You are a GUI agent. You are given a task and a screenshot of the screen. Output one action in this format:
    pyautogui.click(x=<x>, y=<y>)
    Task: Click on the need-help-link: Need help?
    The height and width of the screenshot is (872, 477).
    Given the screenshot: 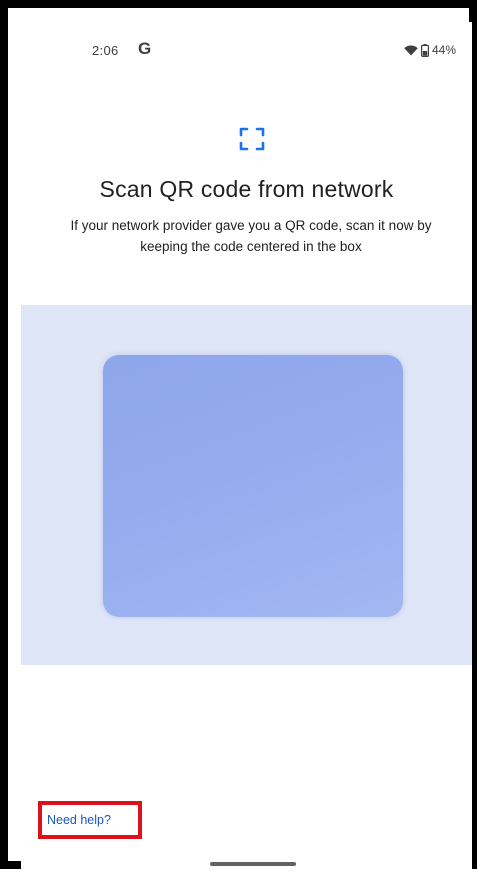 What is the action you would take?
    pyautogui.click(x=79, y=820)
    